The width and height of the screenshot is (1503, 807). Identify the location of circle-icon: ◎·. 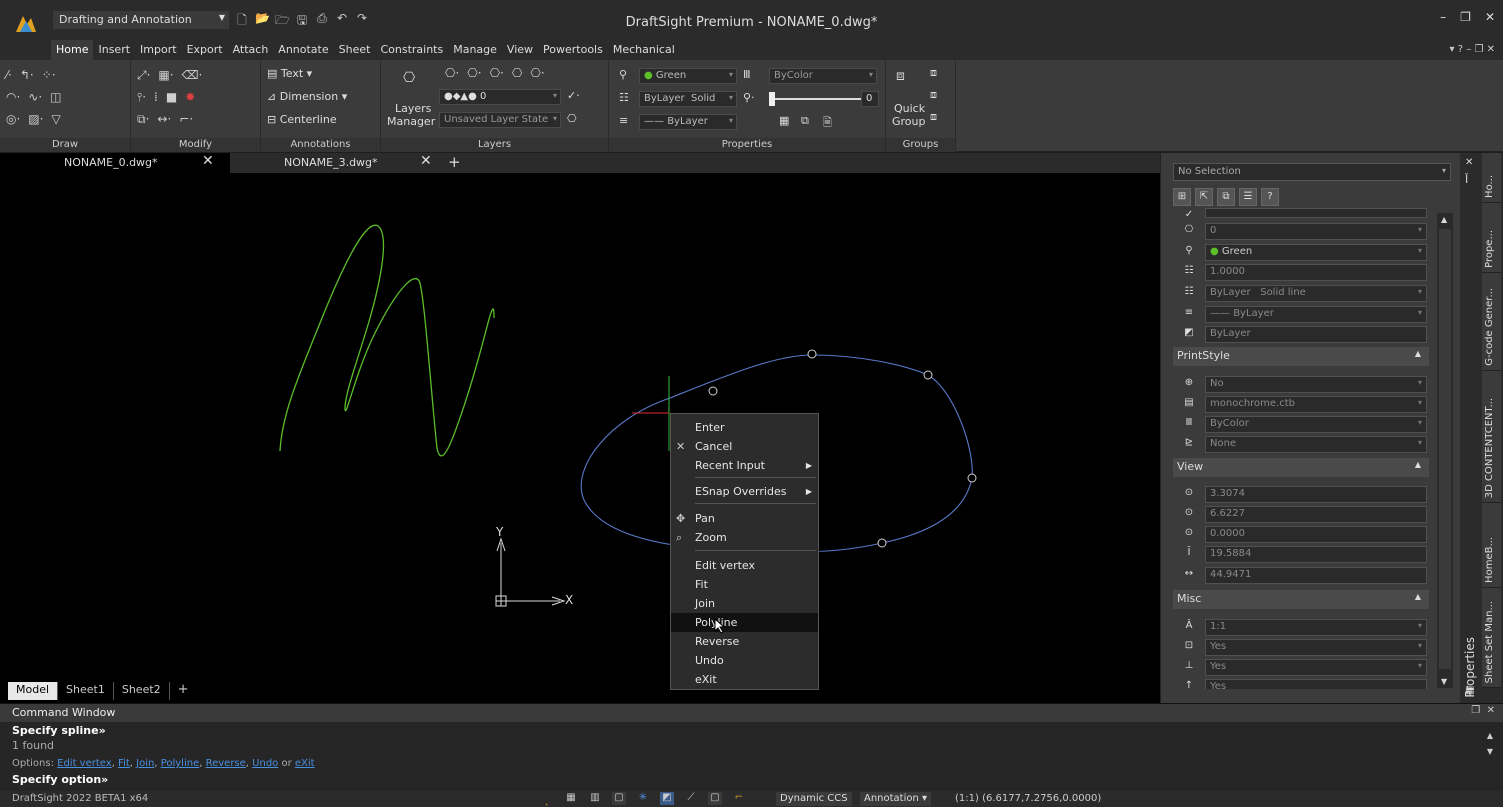
(13, 119).